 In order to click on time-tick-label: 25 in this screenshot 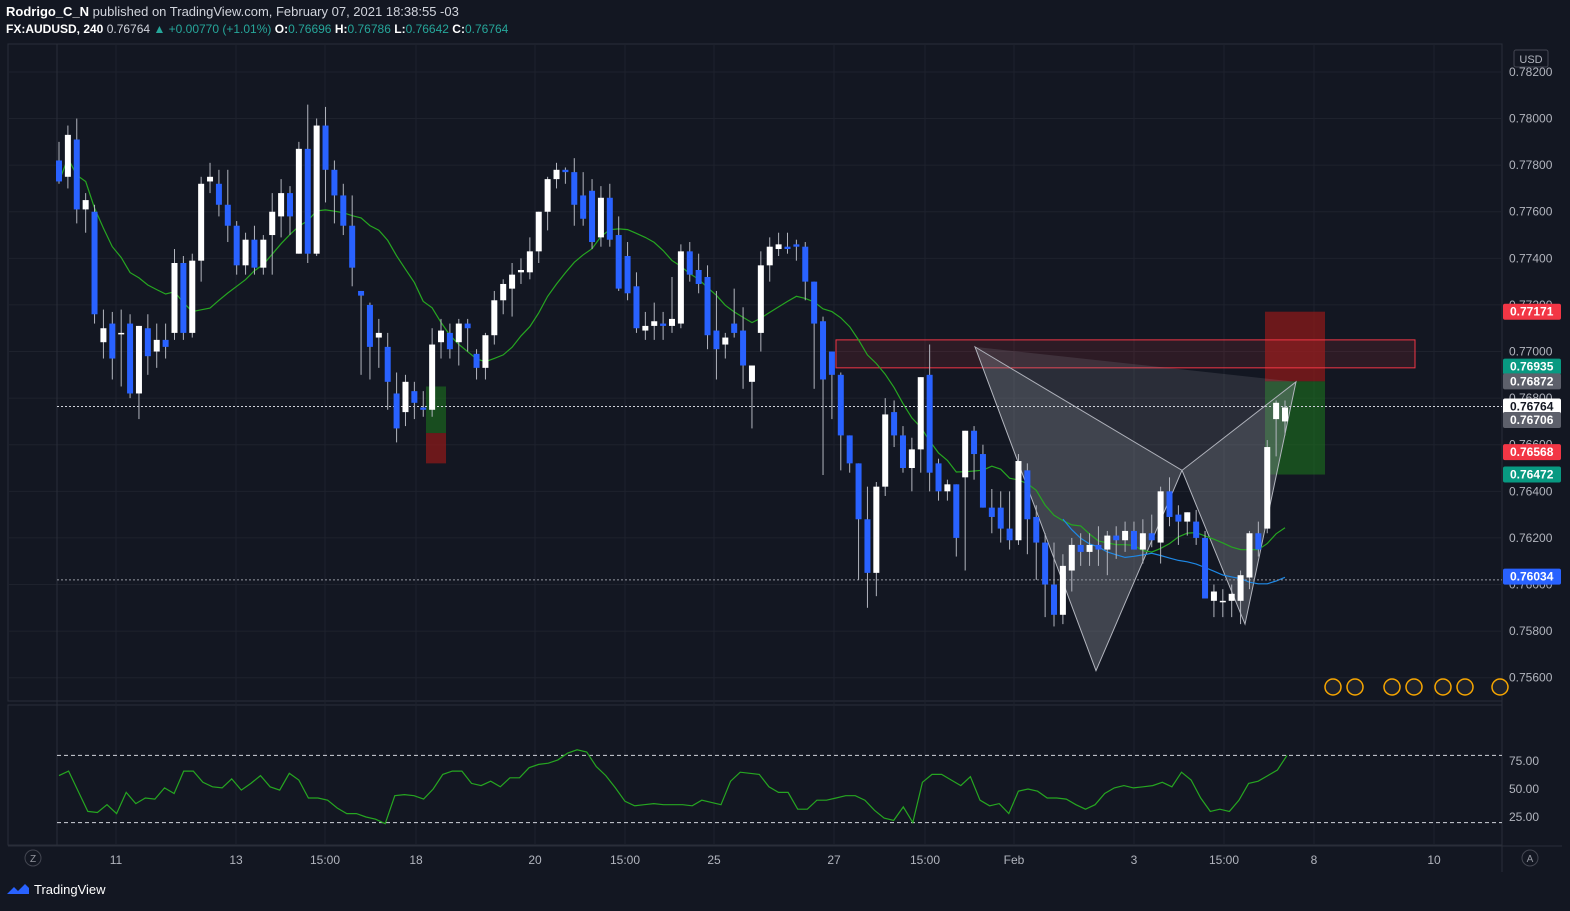, I will do `click(714, 860)`.